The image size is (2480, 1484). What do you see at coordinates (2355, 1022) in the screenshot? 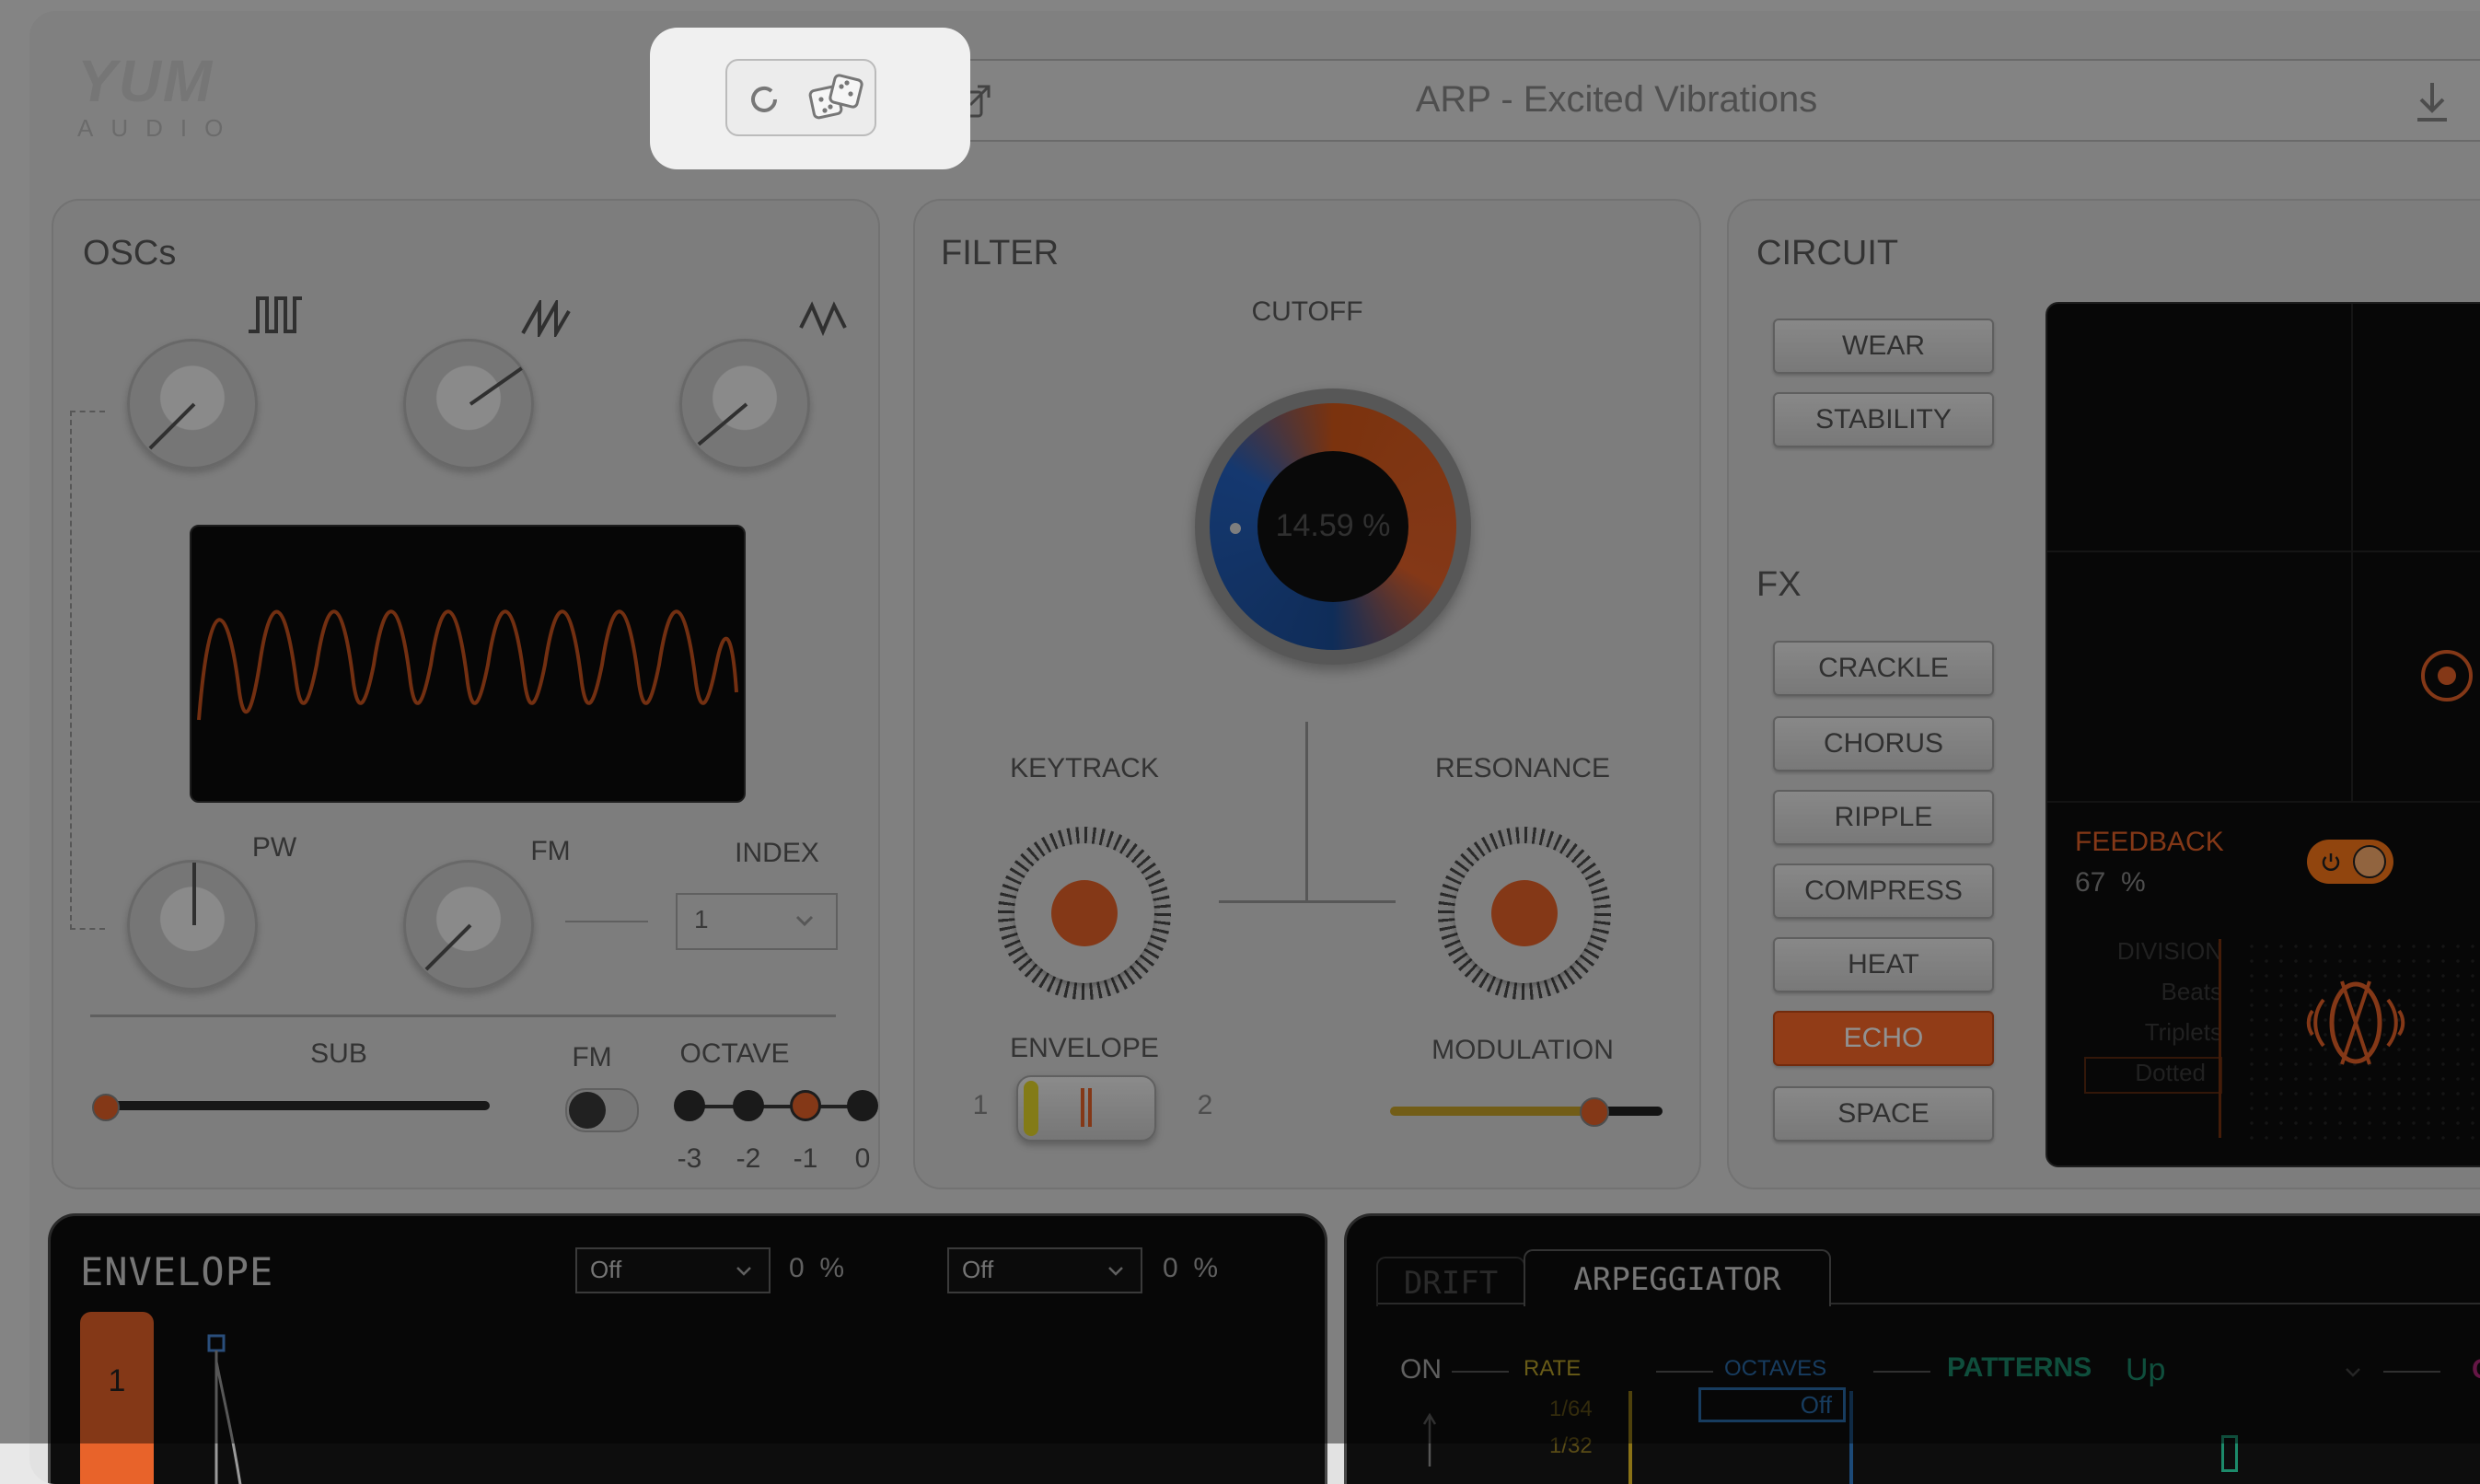
I see `echo-symbol-icon` at bounding box center [2355, 1022].